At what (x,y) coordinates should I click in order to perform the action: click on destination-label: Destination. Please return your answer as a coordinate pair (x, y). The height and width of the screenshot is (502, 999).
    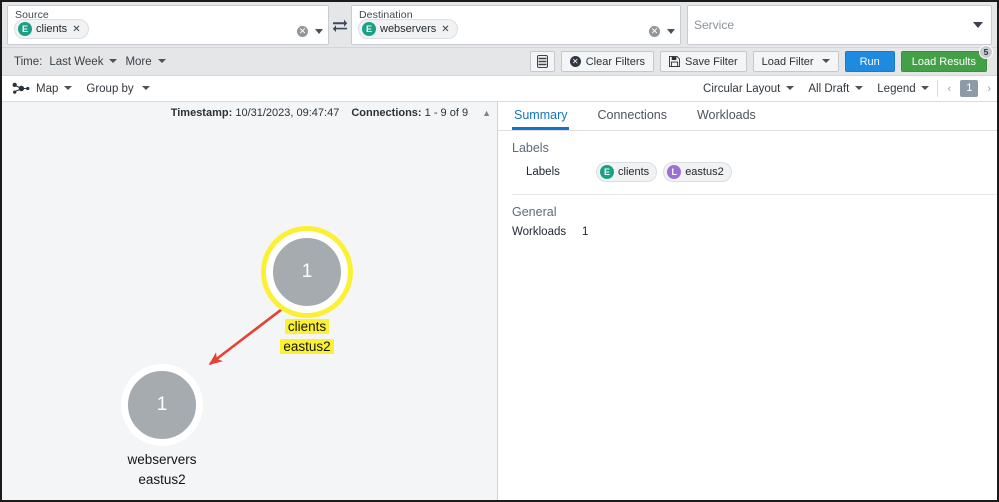
    Looking at the image, I should click on (386, 15).